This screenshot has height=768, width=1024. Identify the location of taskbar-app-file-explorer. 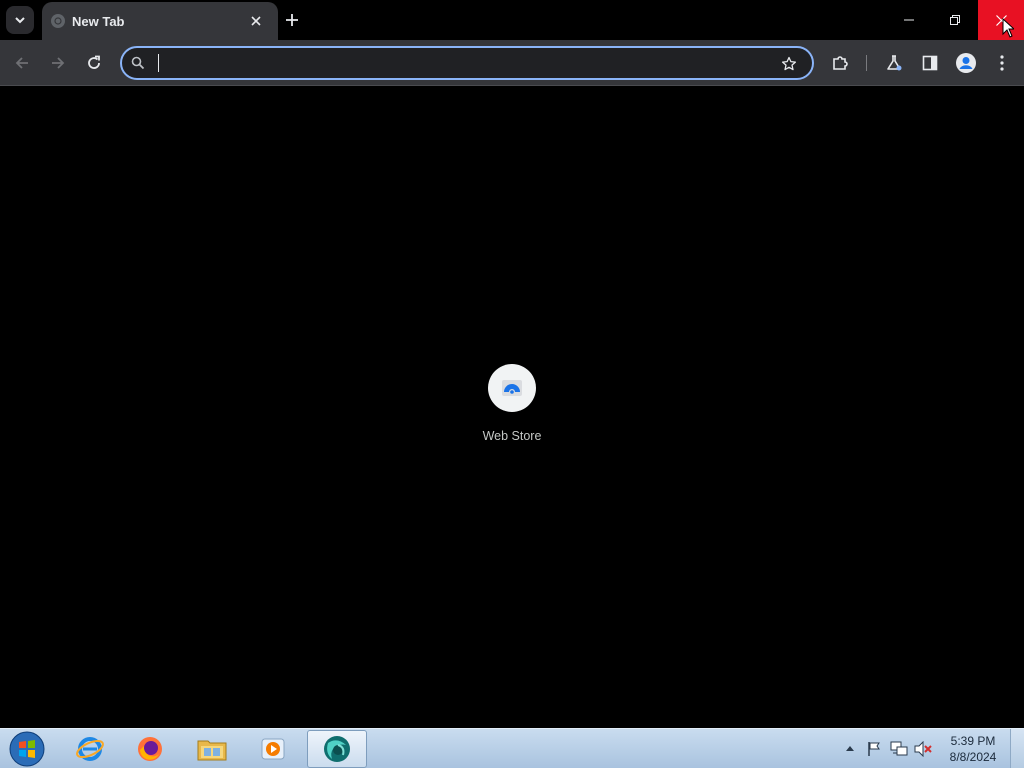
(212, 749).